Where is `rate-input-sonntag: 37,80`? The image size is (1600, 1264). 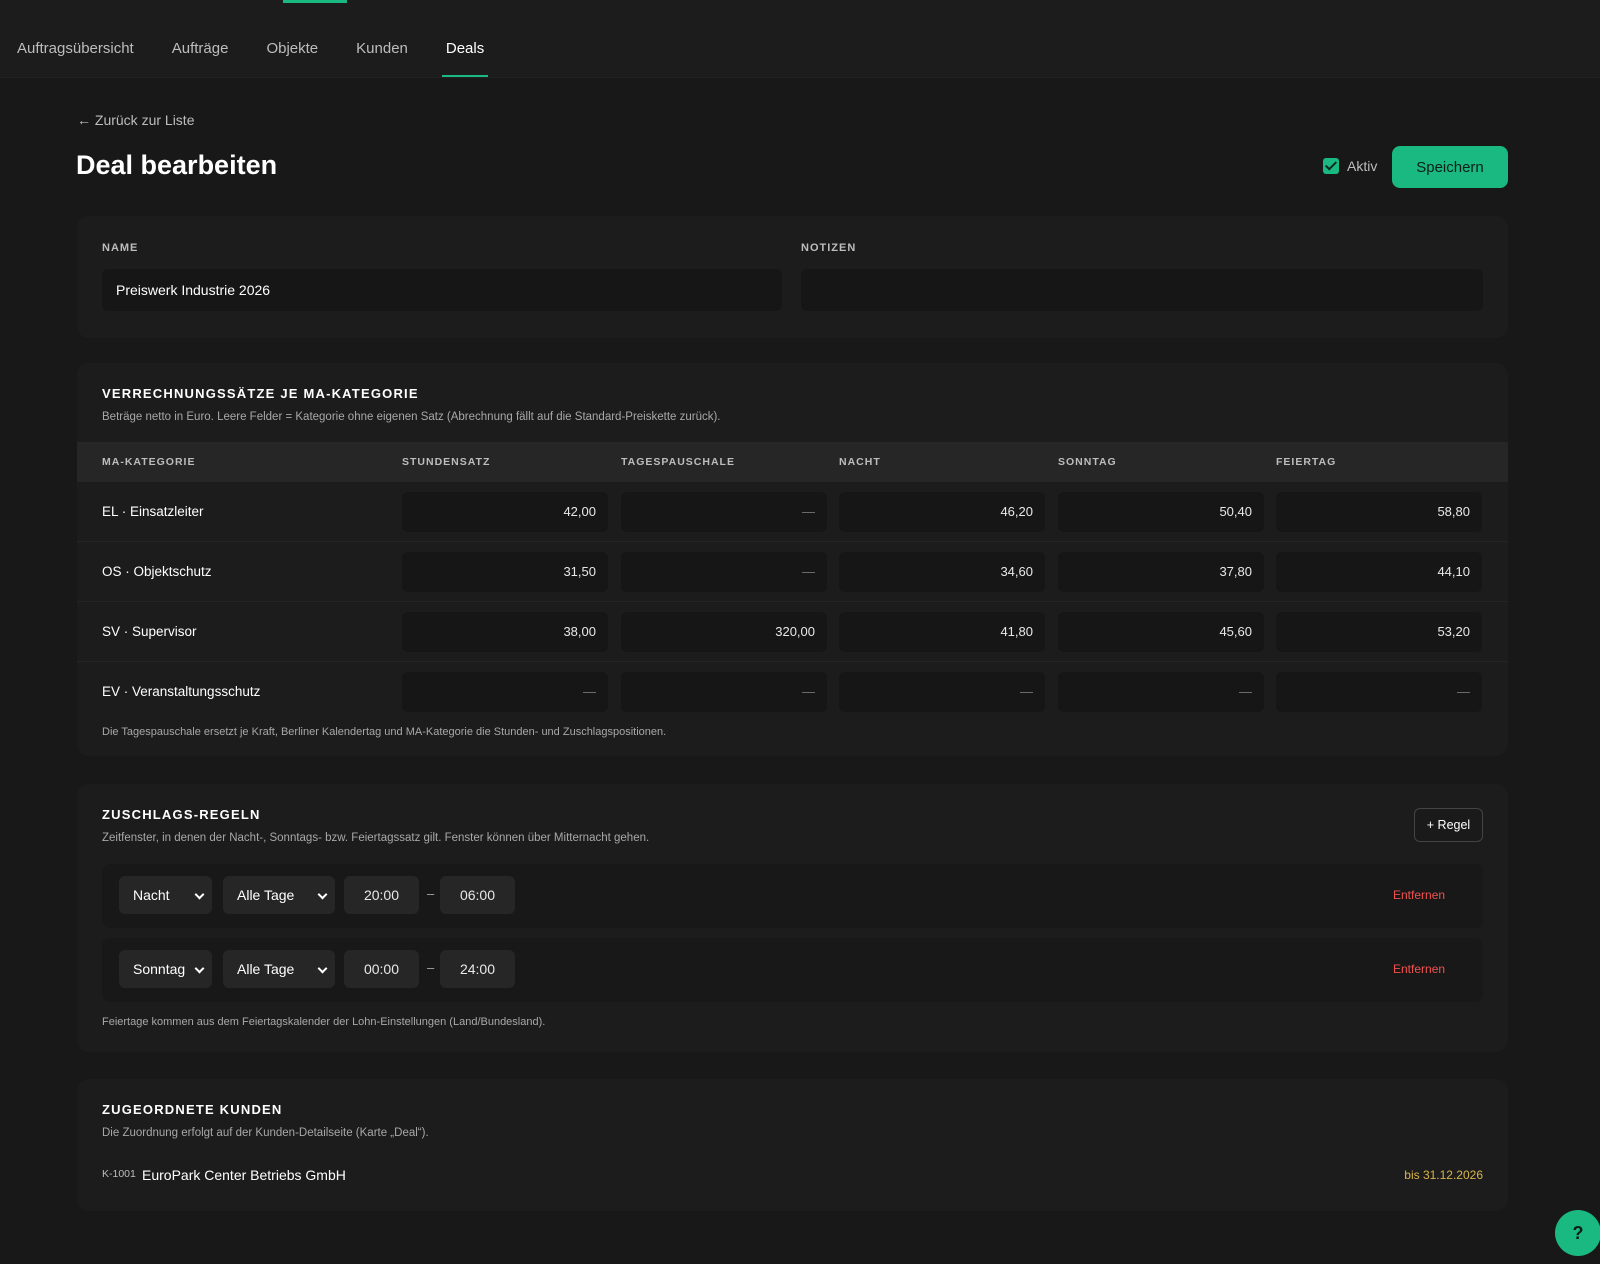 rate-input-sonntag: 37,80 is located at coordinates (1161, 572).